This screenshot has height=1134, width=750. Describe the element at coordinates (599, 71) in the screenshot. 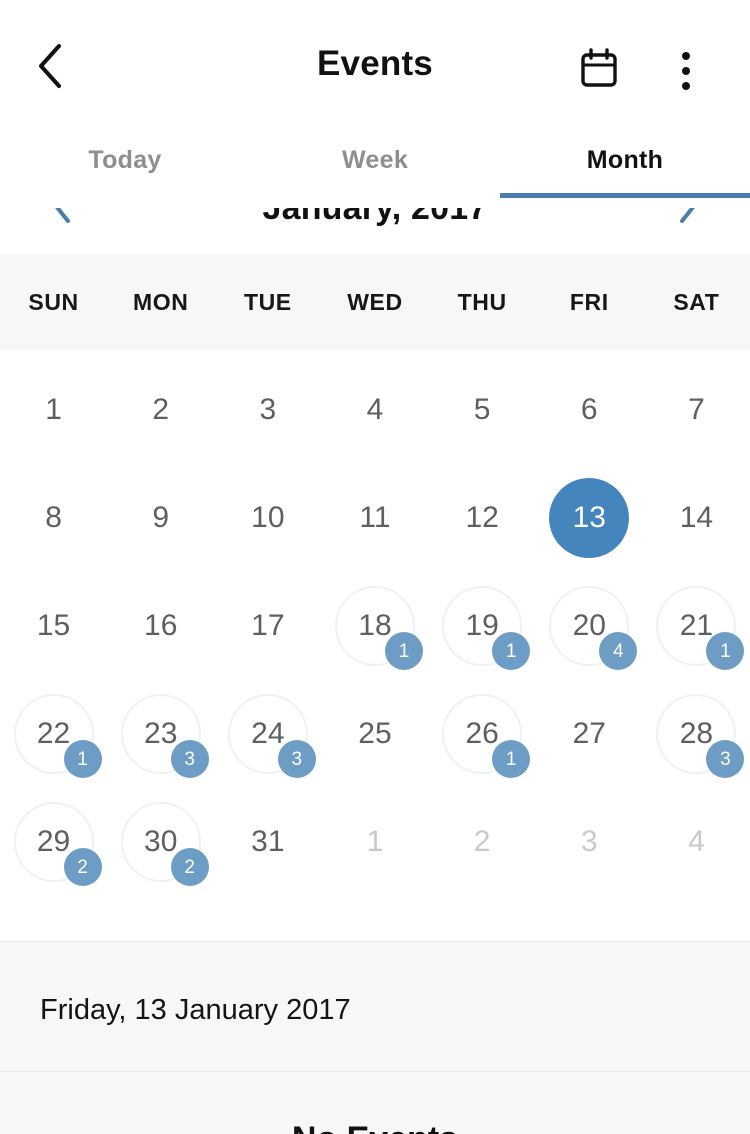

I see `calendar-button` at that location.